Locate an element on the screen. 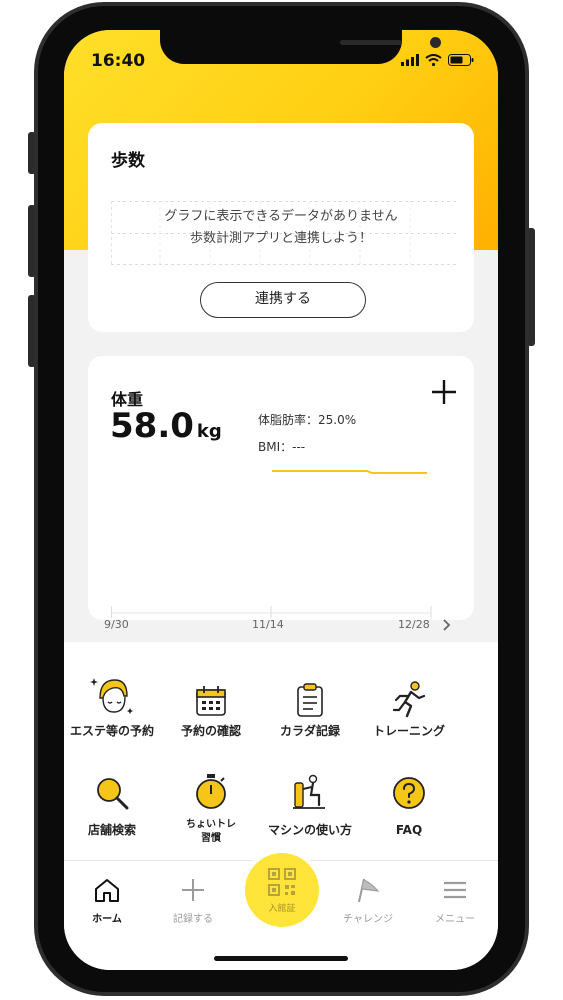  nav-label: チャレンジ is located at coordinates (368, 919).